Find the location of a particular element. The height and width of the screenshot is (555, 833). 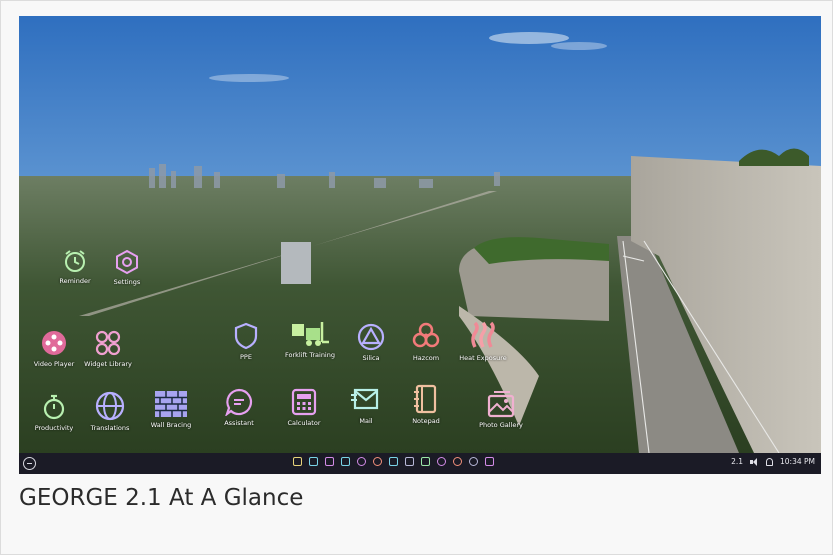

taskbar: 2.1 10:34 PM is located at coordinates (420, 463).